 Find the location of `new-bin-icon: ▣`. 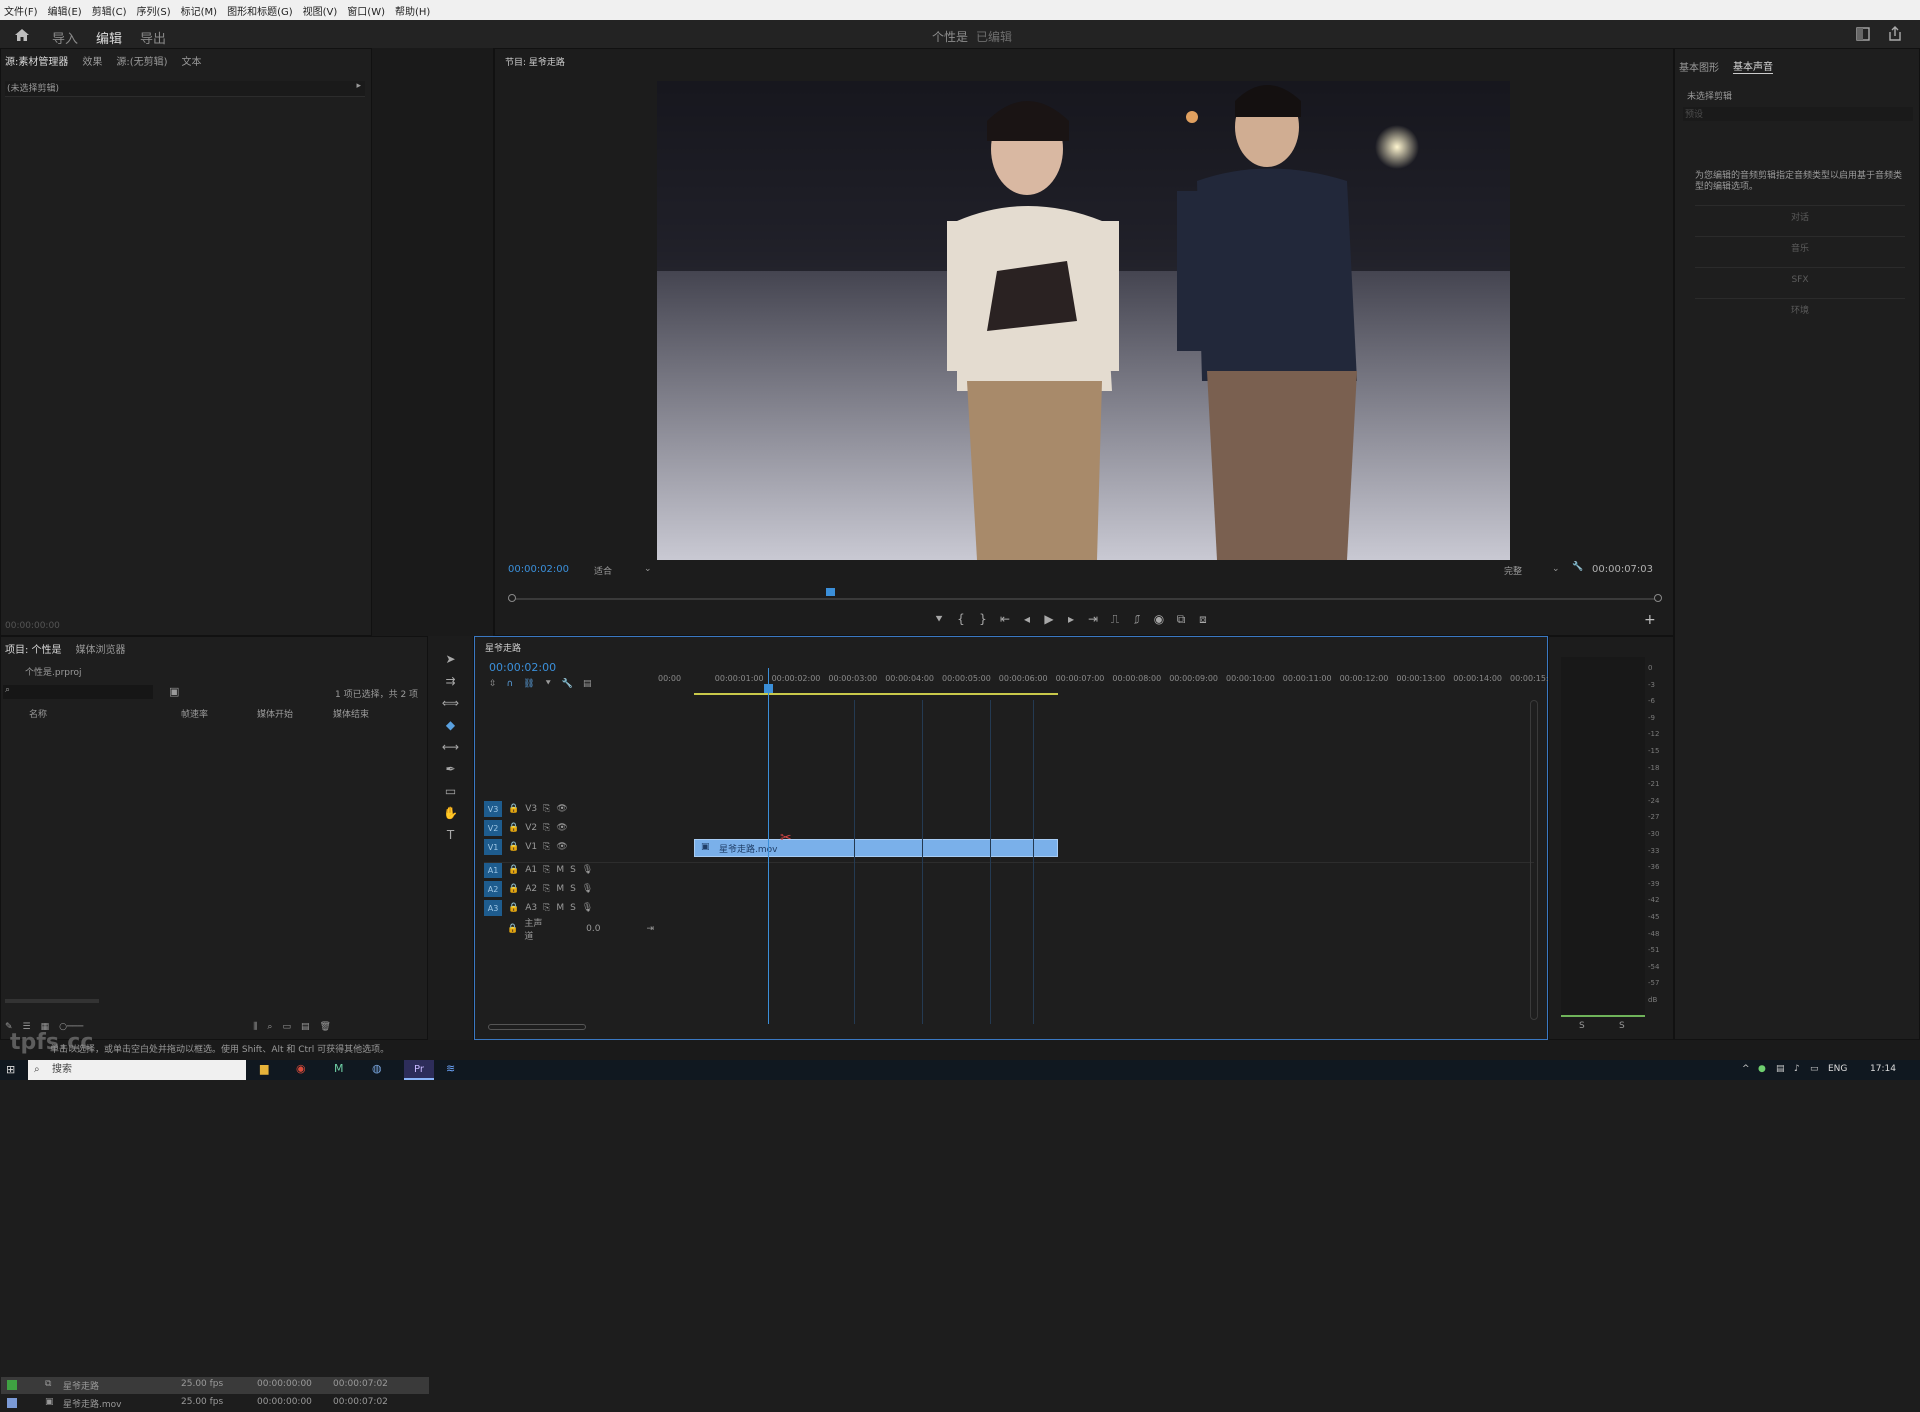

new-bin-icon: ▣ is located at coordinates (174, 691).